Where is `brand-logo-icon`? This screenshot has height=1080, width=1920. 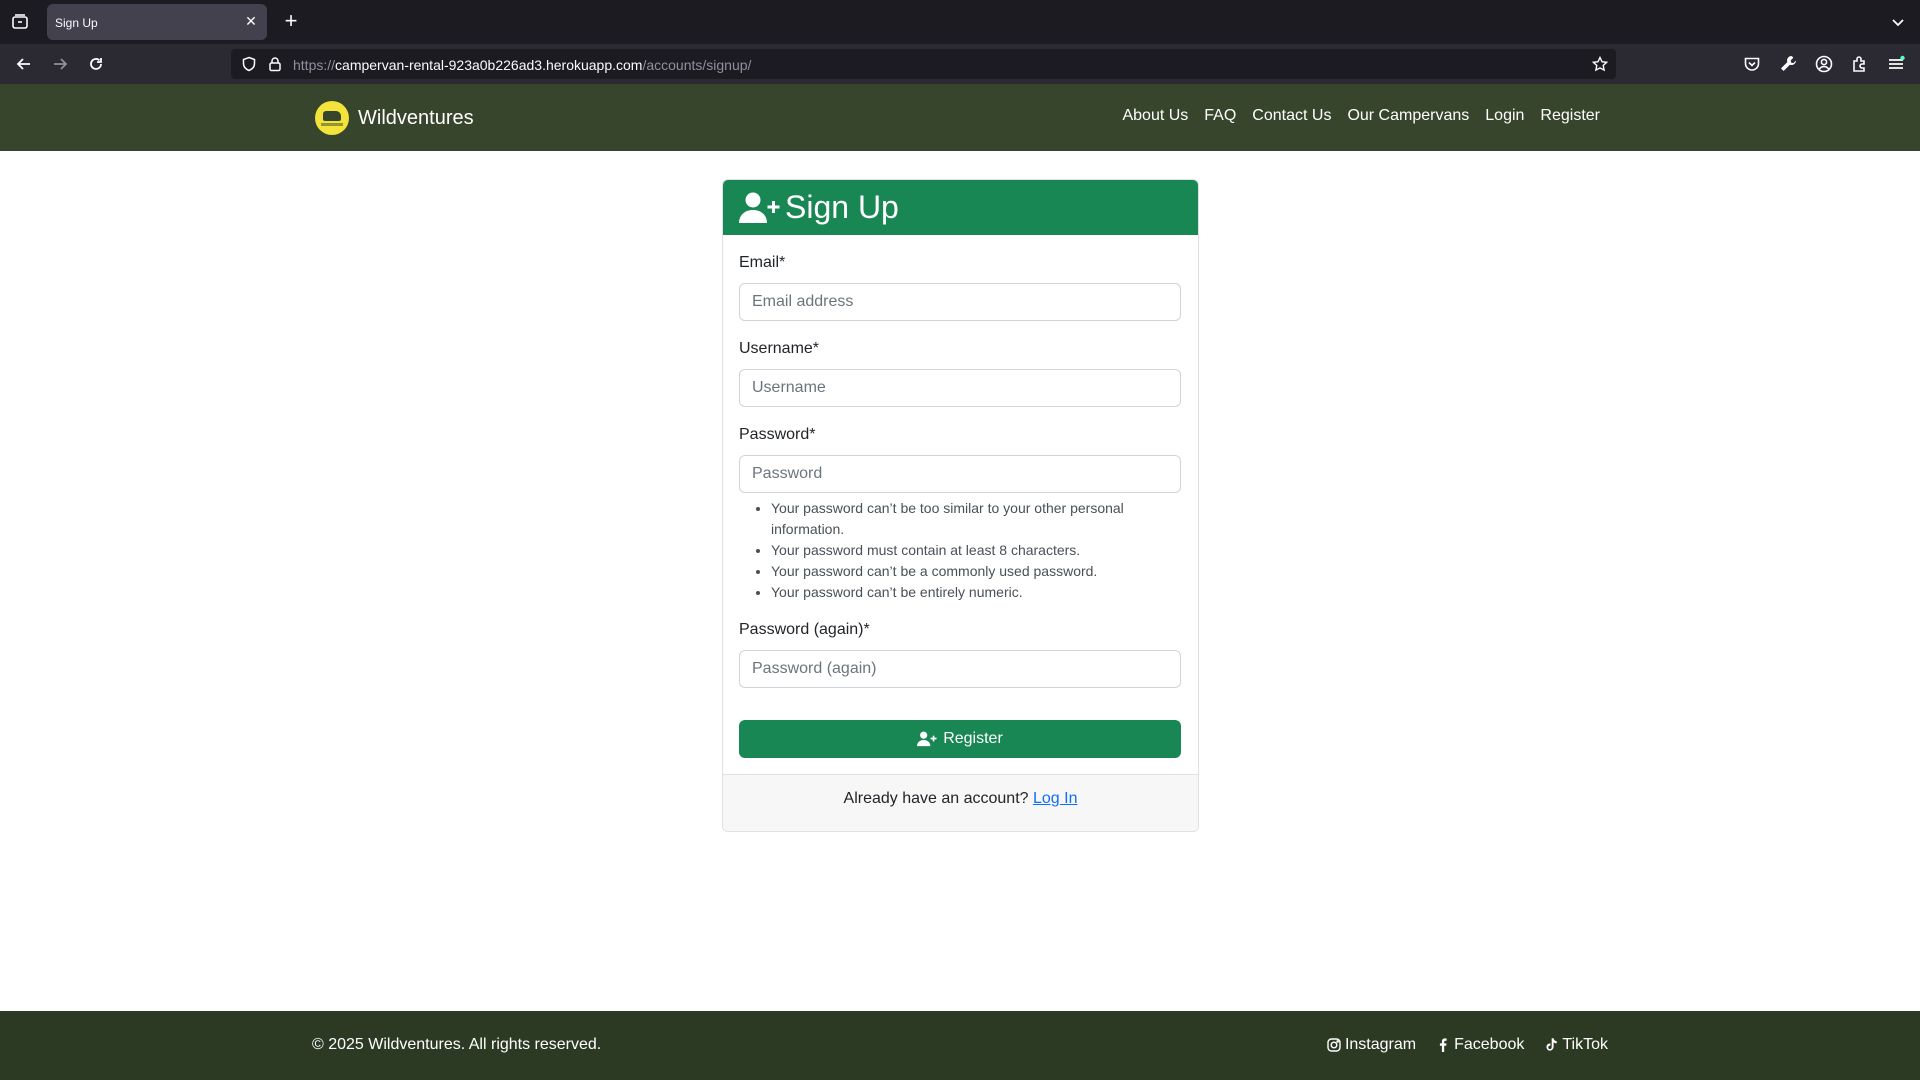
brand-logo-icon is located at coordinates (332, 118).